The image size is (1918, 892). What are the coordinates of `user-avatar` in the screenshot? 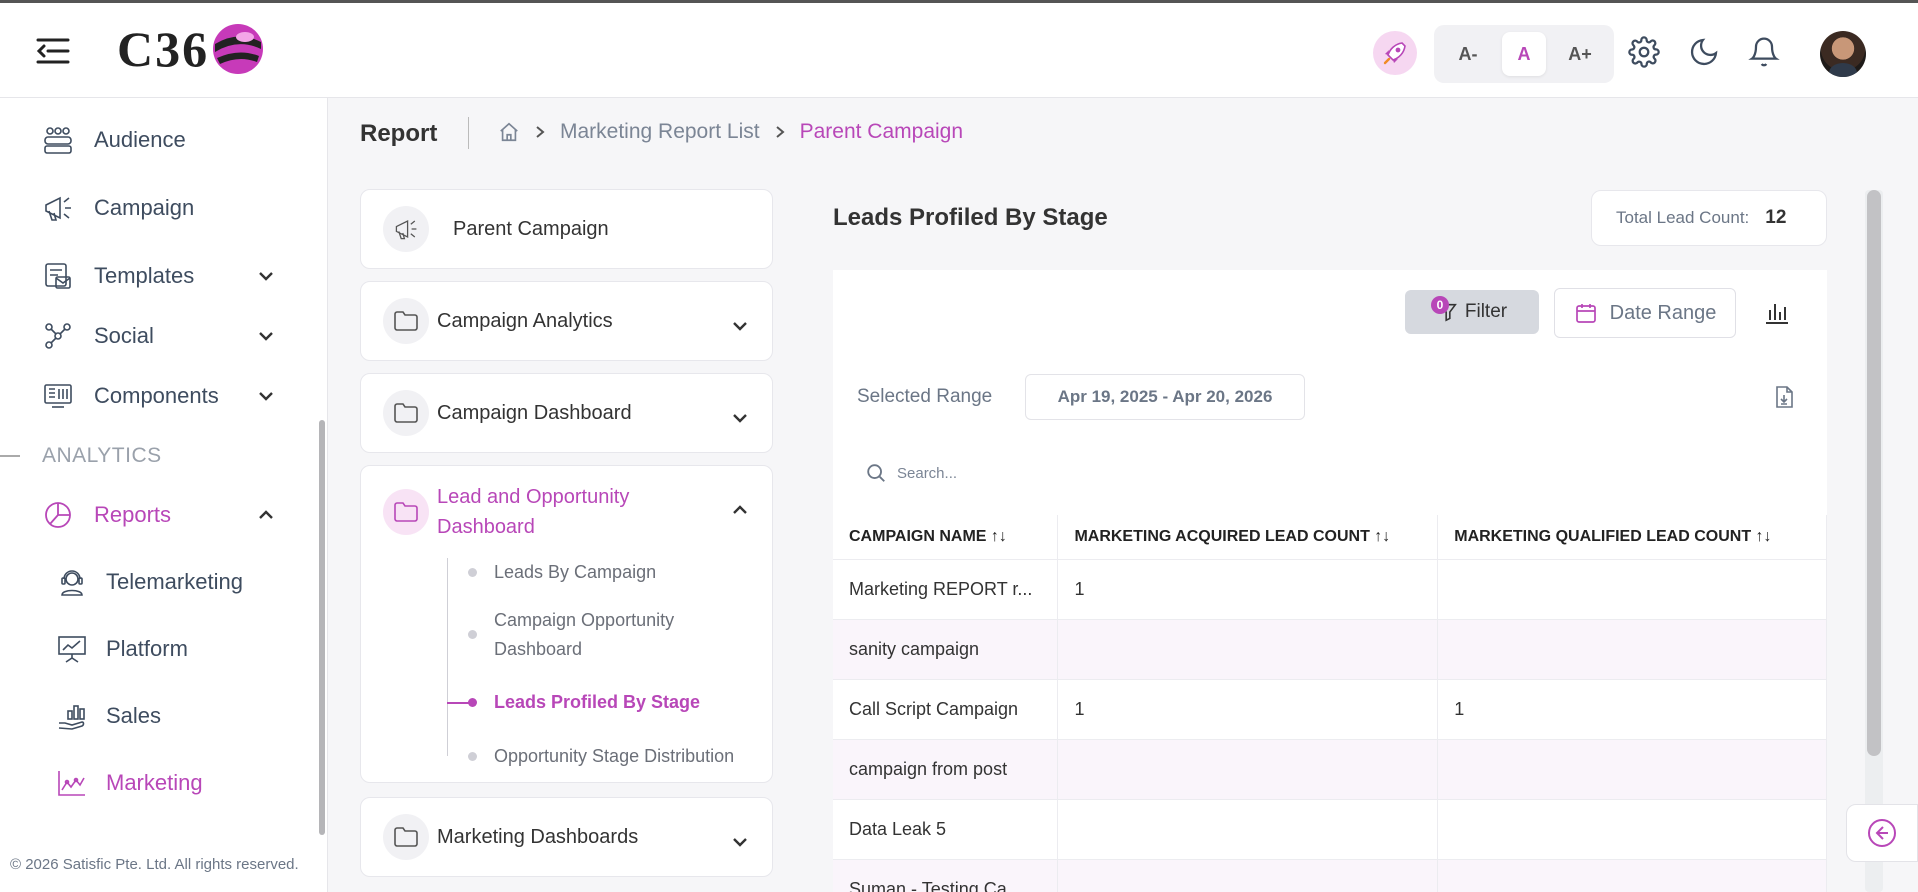 It's located at (1843, 54).